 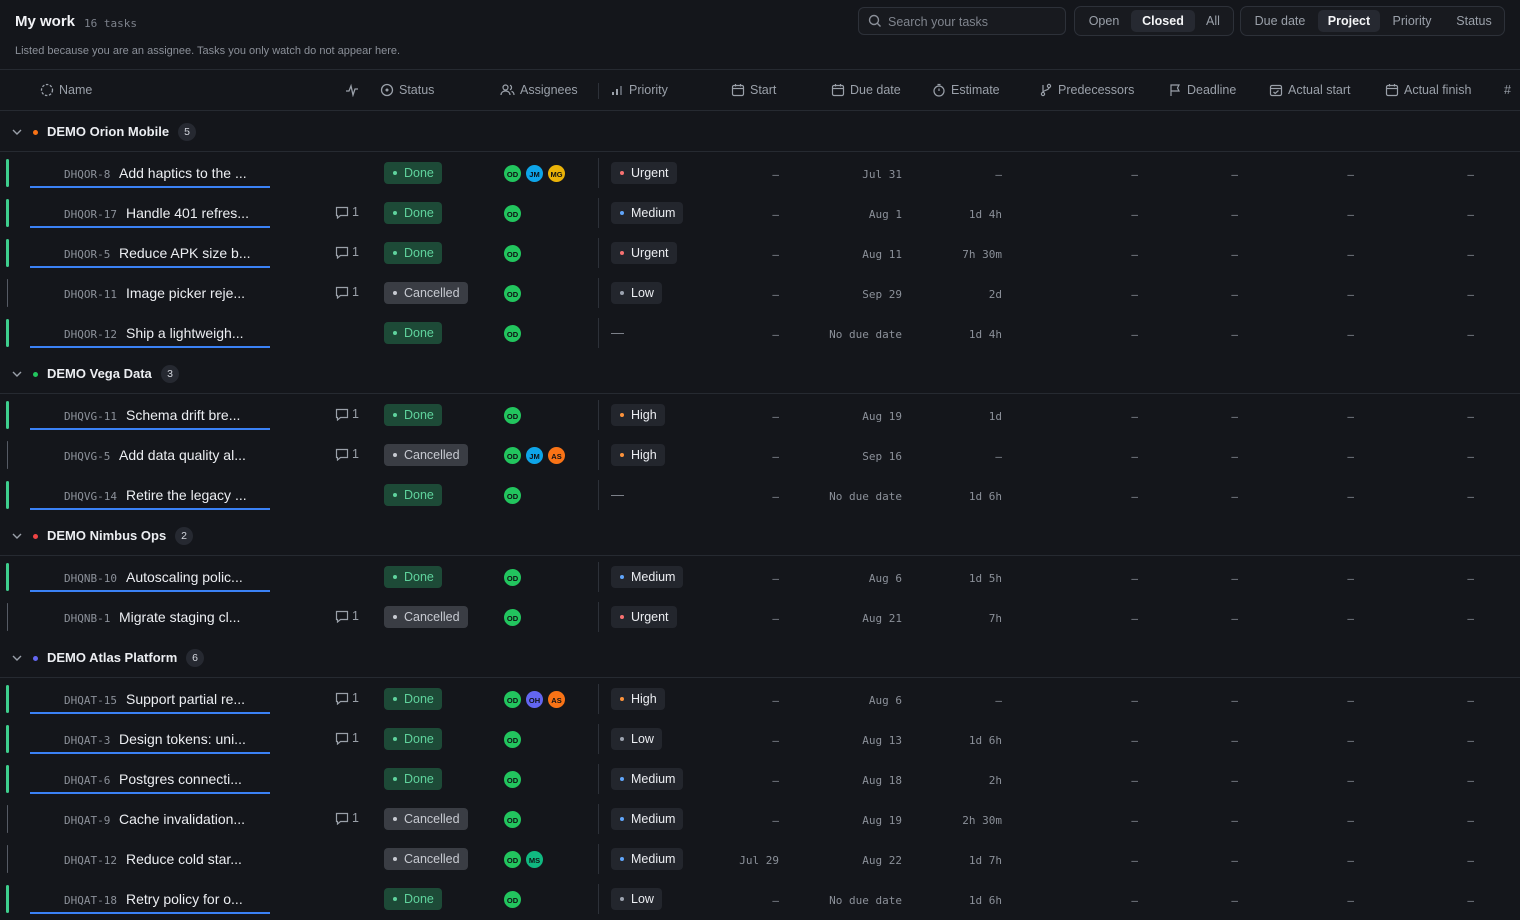 I want to click on task-id: DHQOR-5, so click(x=87, y=254).